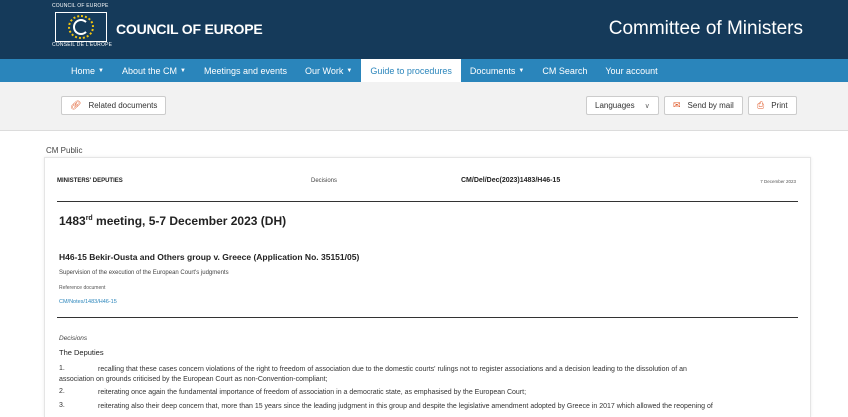  Describe the element at coordinates (615, 105) in the screenshot. I see `languages-label: Languages` at that location.